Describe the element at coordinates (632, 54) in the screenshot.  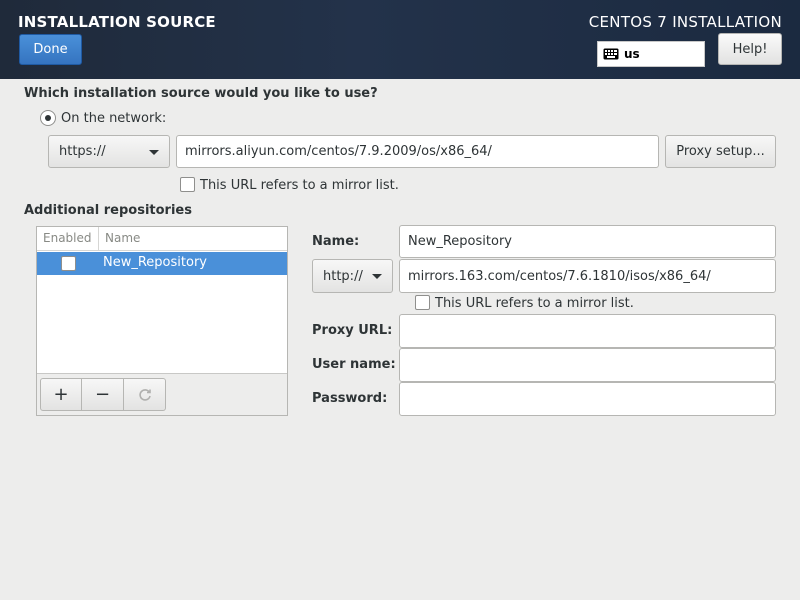
I see `keyboard-layout-label: us` at that location.